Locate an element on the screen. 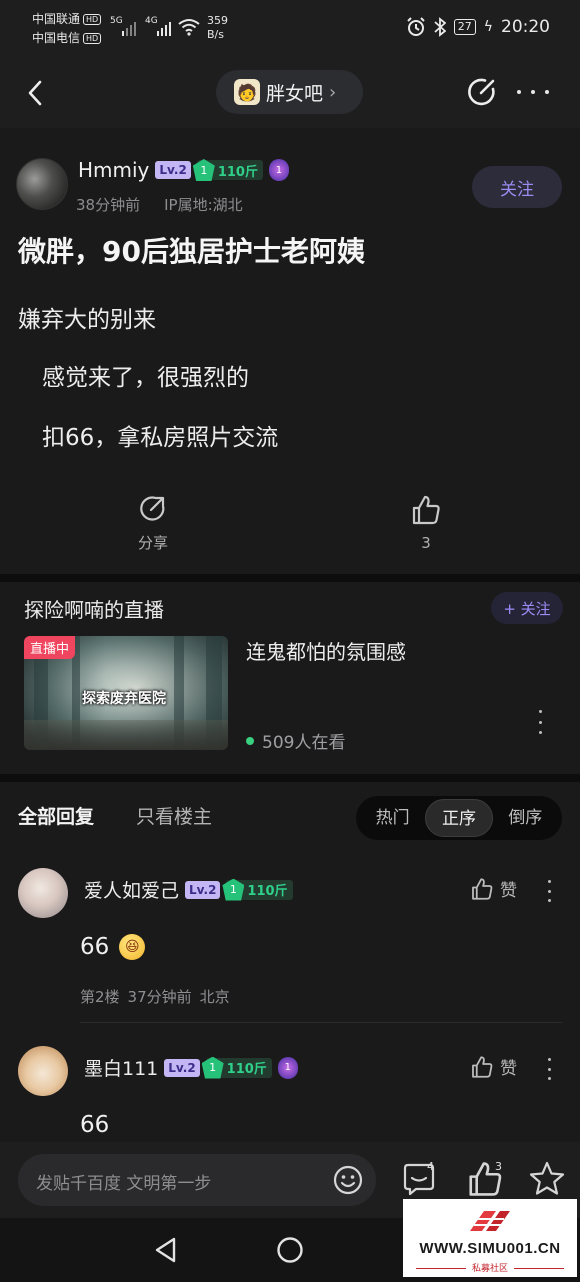  post-time: 38分钟前 is located at coordinates (108, 205).